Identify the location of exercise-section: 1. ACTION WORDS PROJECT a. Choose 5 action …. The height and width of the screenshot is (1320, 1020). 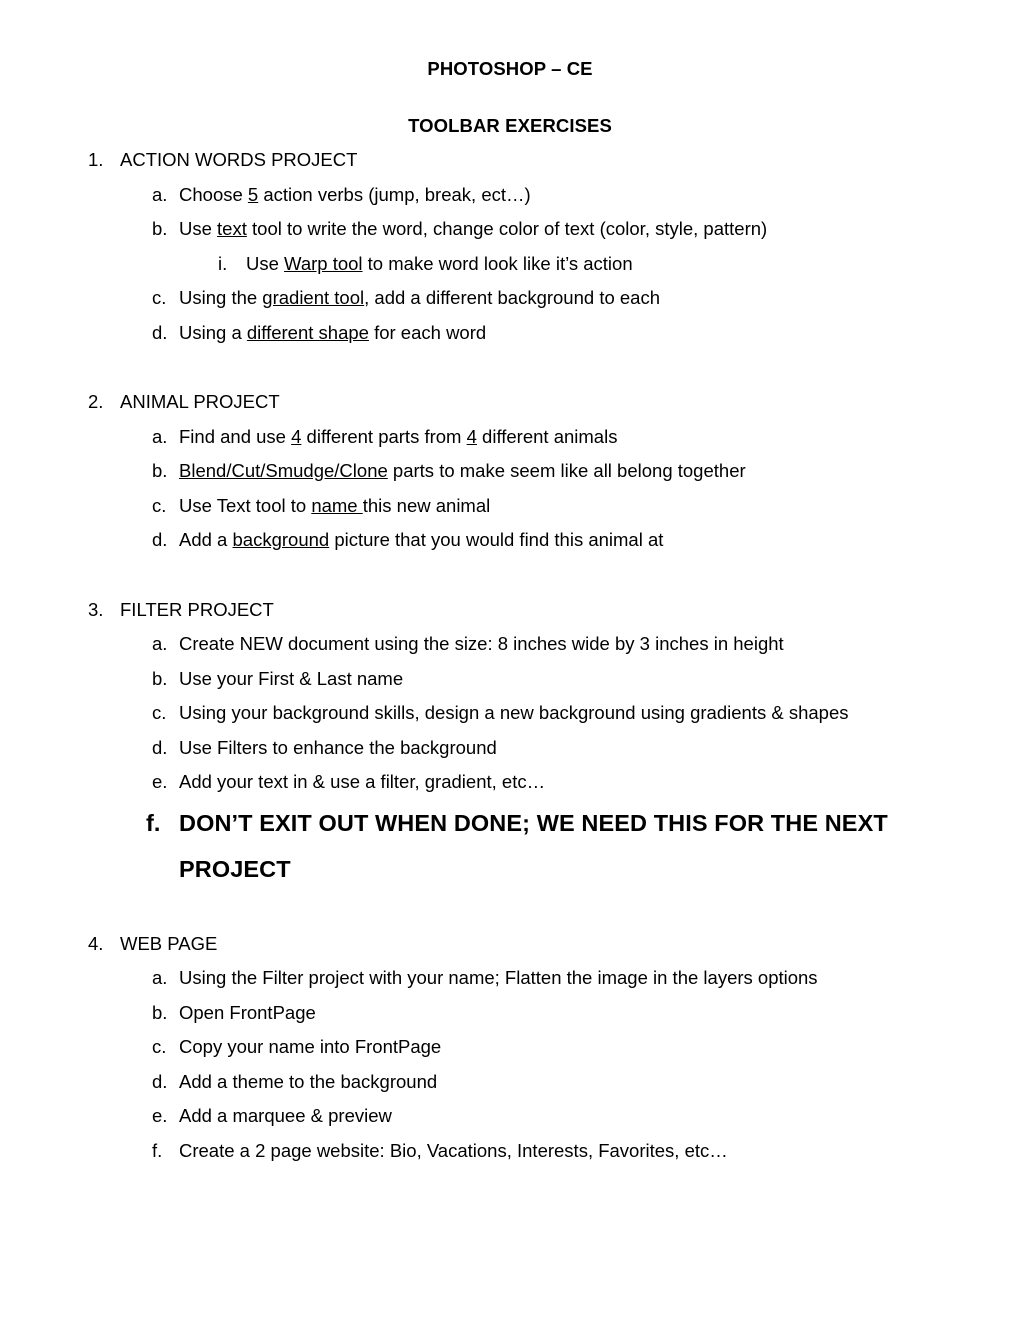
(510, 246).